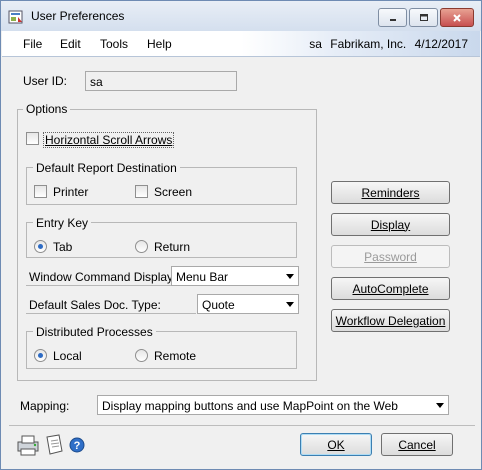 The width and height of the screenshot is (482, 470). What do you see at coordinates (242, 425) in the screenshot?
I see `footer-separator` at bounding box center [242, 425].